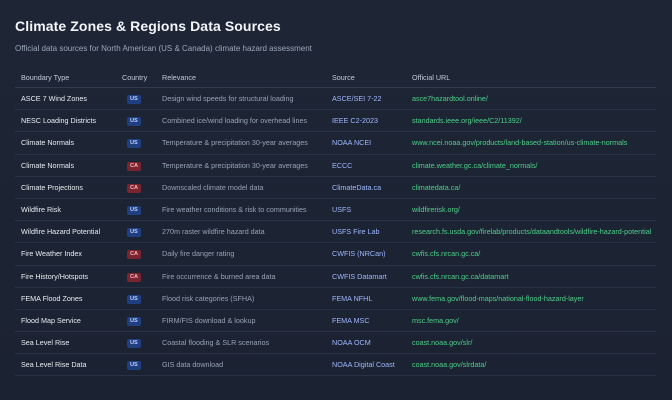  What do you see at coordinates (372, 78) in the screenshot?
I see `column-header-source: Source` at bounding box center [372, 78].